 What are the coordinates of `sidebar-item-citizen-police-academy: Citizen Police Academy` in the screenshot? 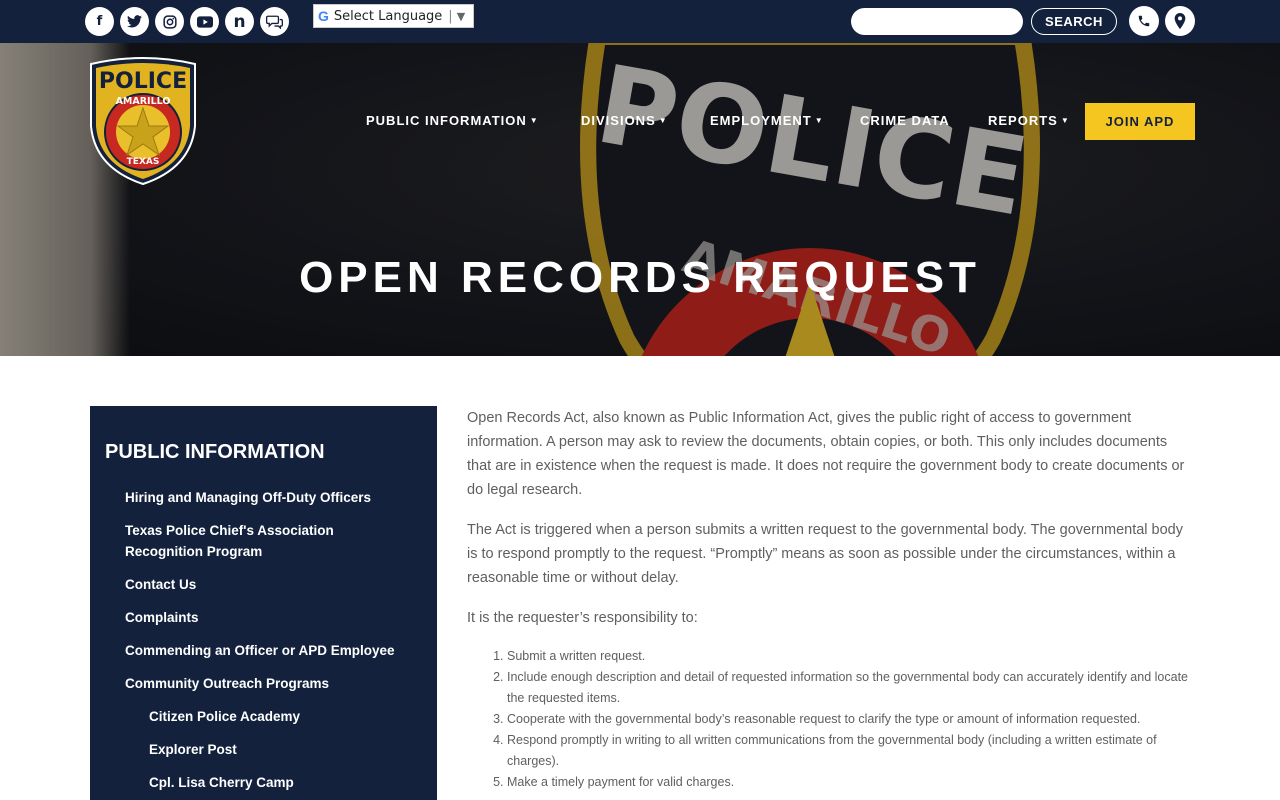 It's located at (284, 716).